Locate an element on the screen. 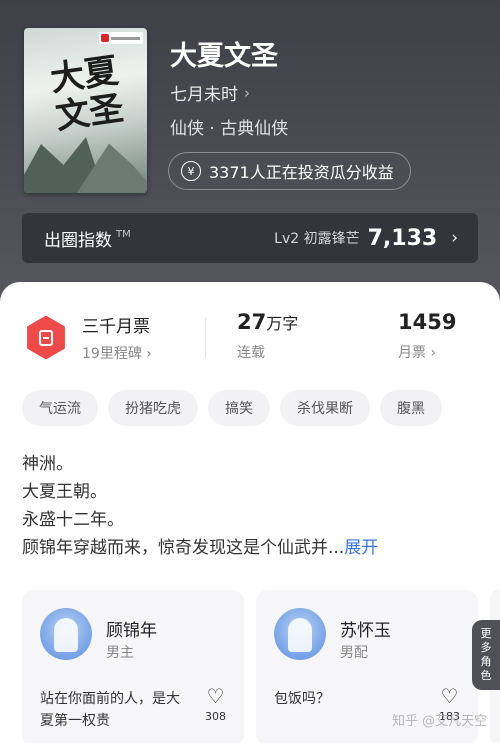  tag-chip: 气运流 is located at coordinates (60, 408).